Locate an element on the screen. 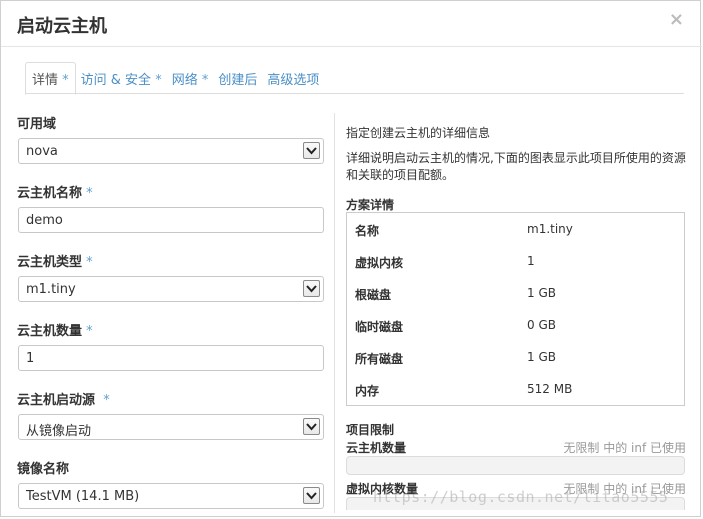 The width and height of the screenshot is (703, 519). instance-name-field: 云主机名称 * demo is located at coordinates (172, 207).